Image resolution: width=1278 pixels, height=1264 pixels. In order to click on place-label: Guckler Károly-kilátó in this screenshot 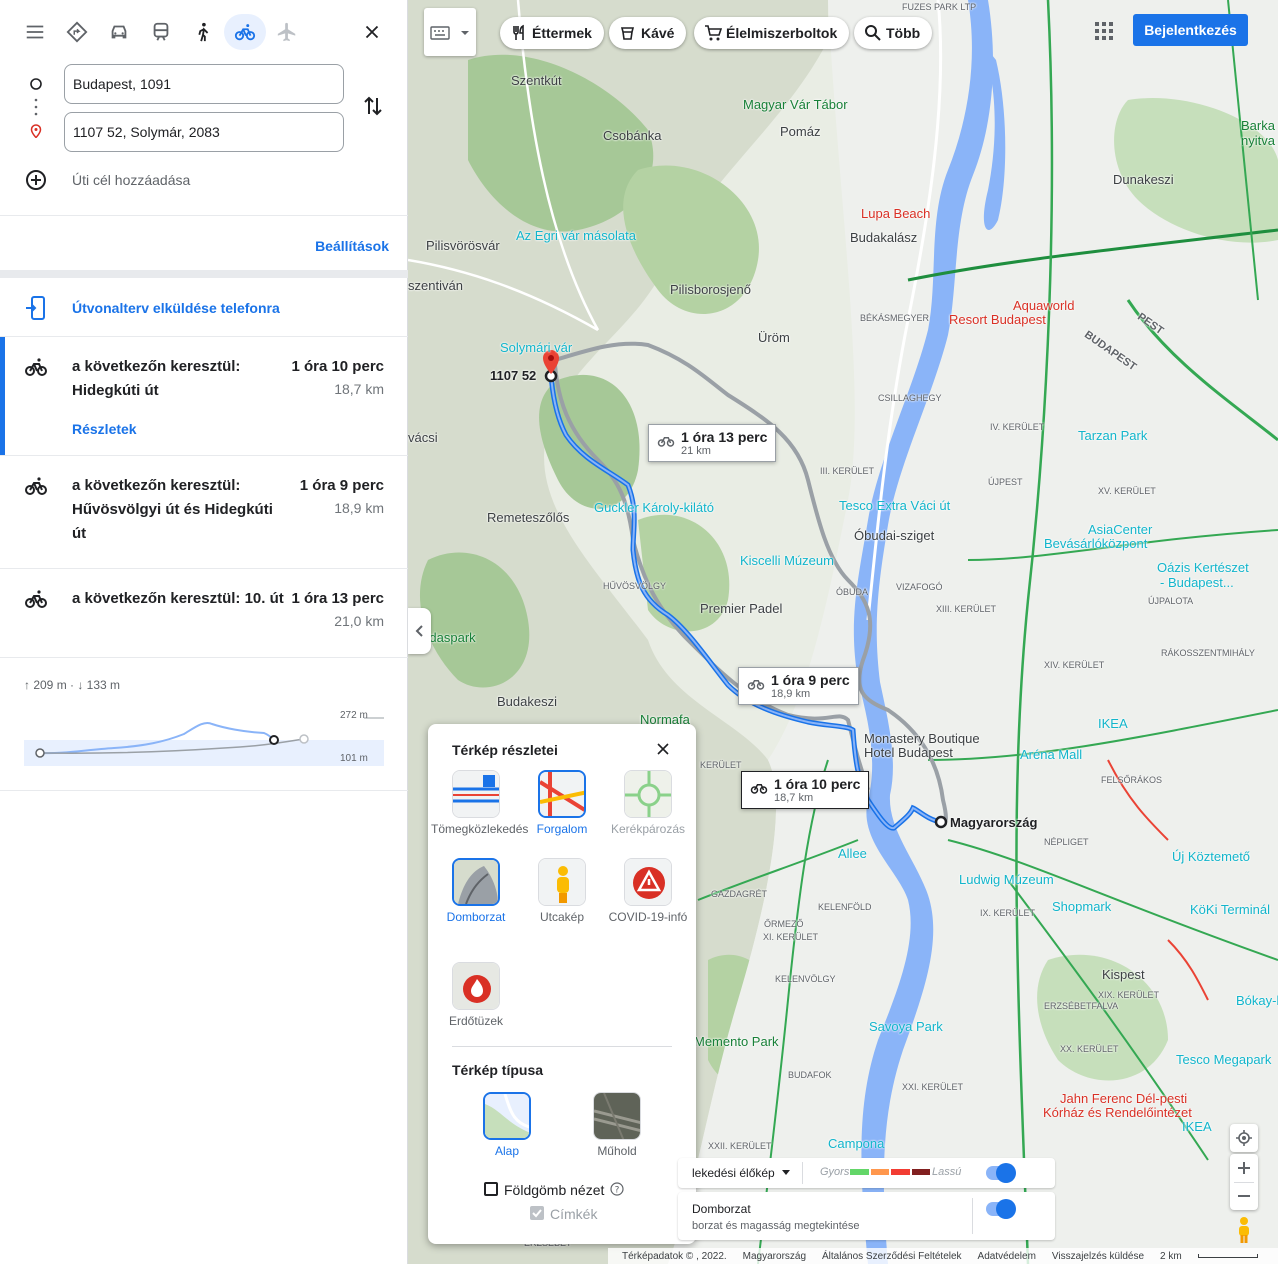, I will do `click(654, 507)`.